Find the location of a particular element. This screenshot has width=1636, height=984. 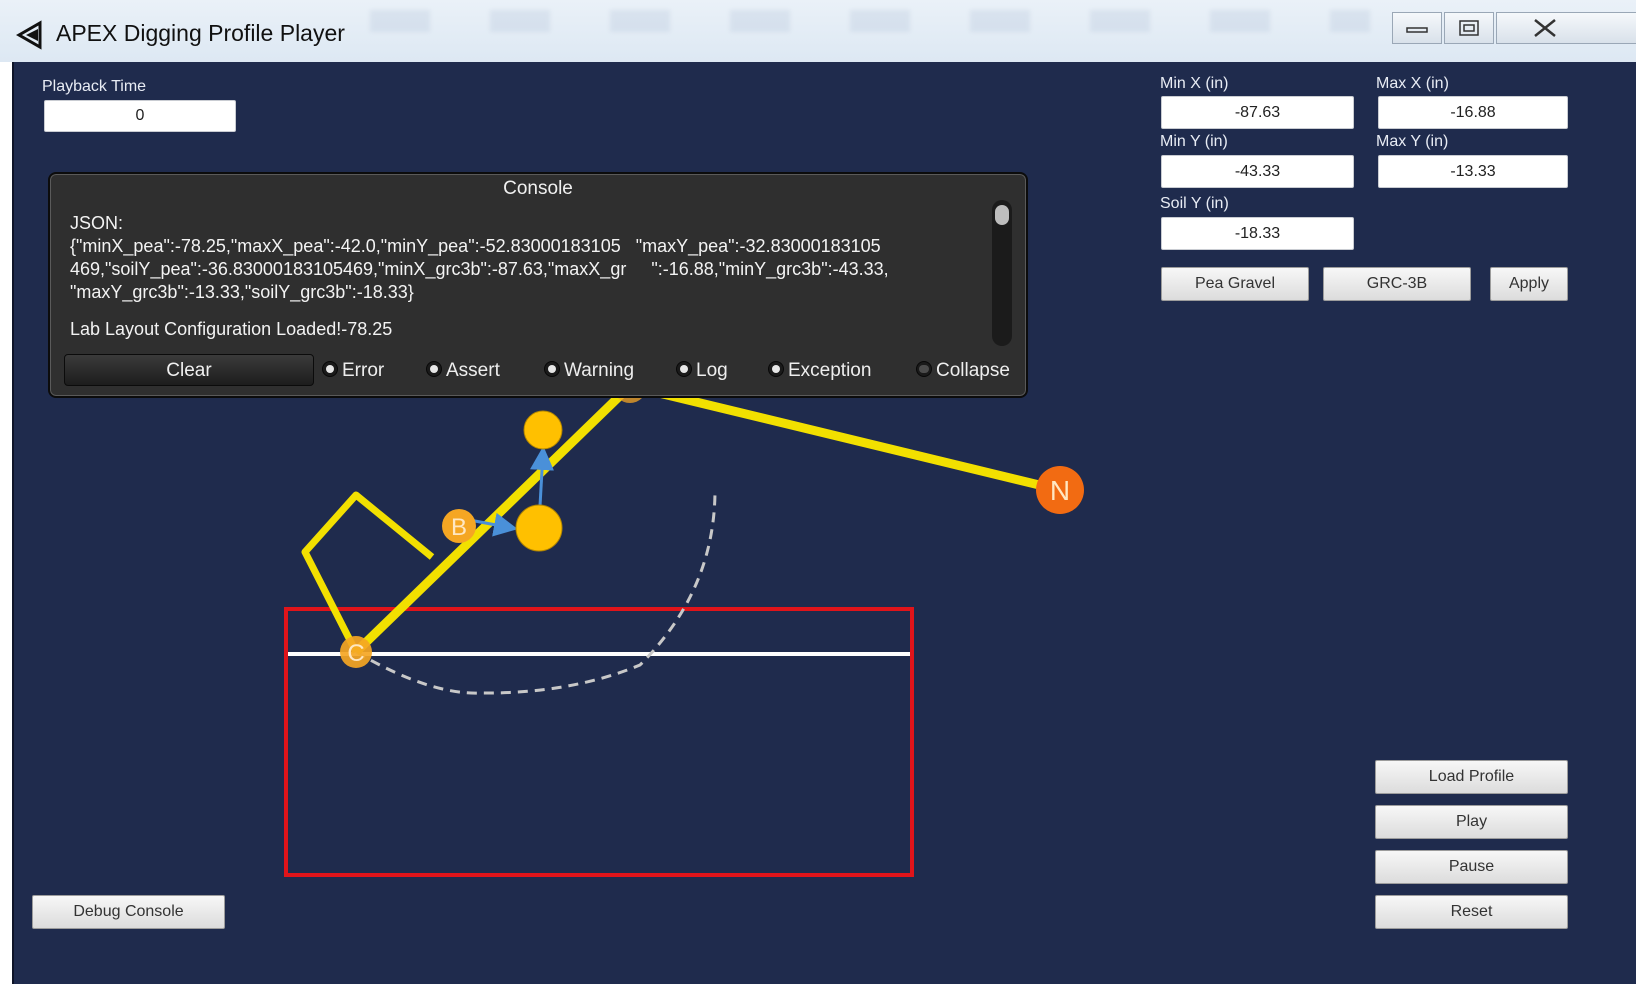

max-y-field: -13.33 is located at coordinates (1473, 171).